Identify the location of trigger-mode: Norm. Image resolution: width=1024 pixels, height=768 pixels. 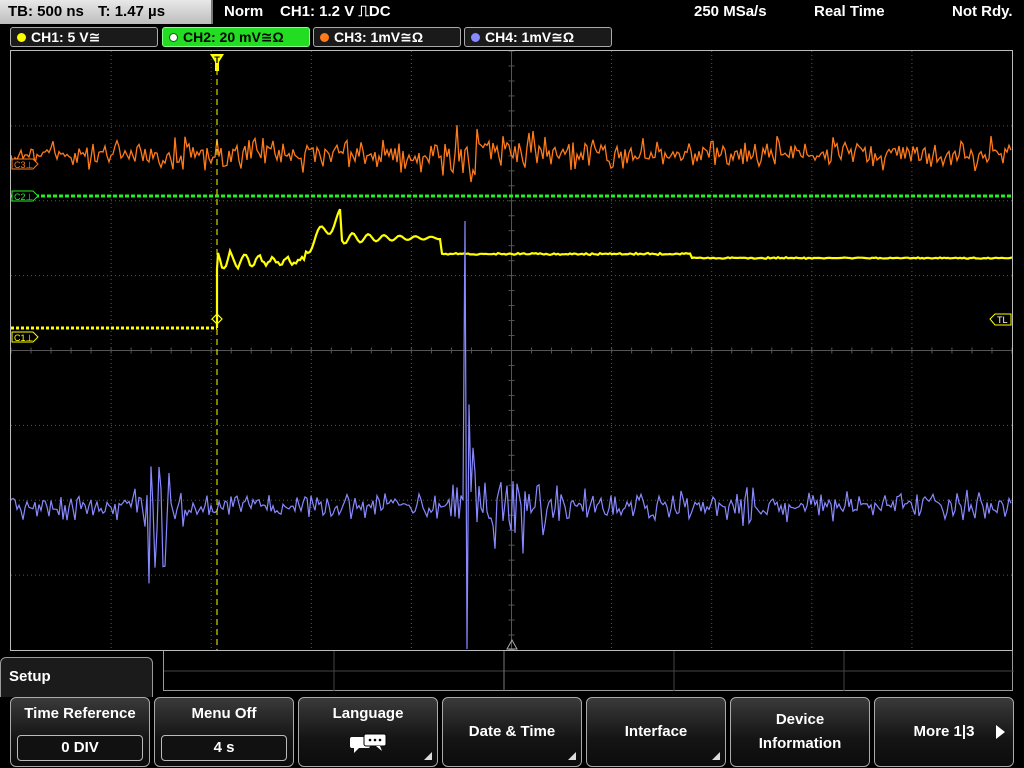
(243, 12).